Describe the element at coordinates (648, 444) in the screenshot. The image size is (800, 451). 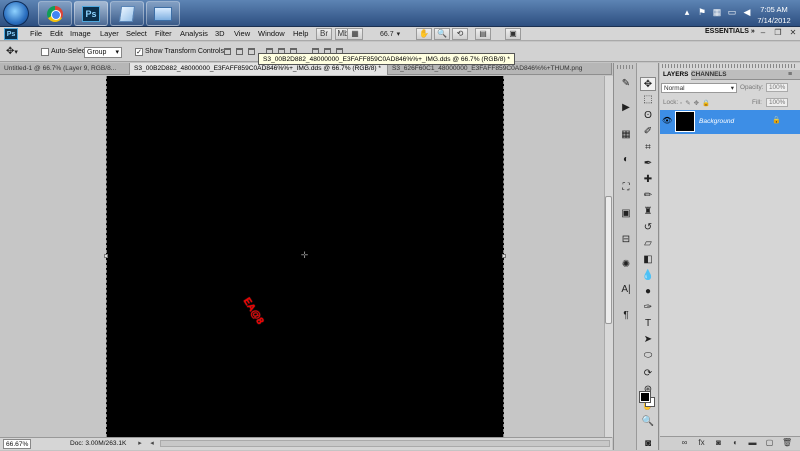
I see `quick-mask-icon: ◙` at that location.